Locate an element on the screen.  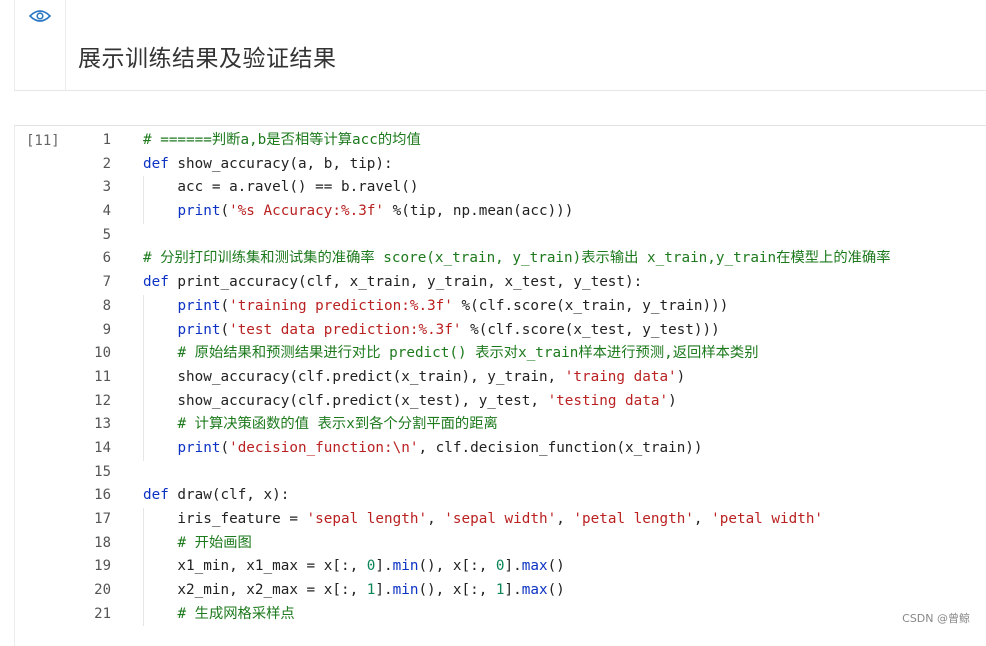
code-line: 1 # ======判断a,b是否相等计算acc的均值 is located at coordinates (500, 141).